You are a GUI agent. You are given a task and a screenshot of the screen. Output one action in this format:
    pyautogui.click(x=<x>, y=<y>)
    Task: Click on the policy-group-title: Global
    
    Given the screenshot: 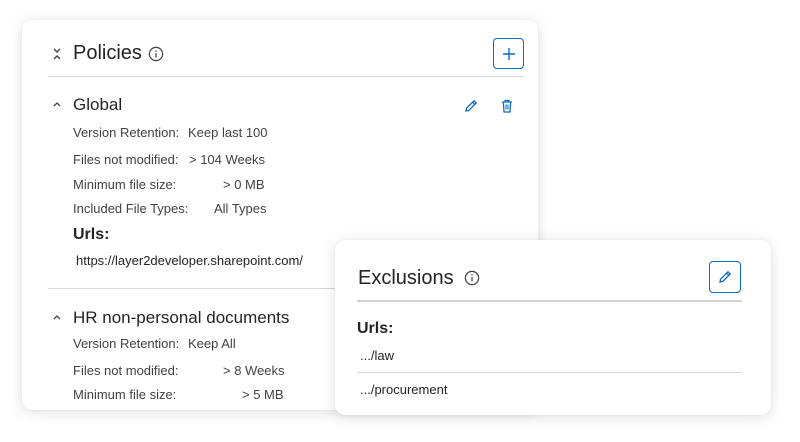 What is the action you would take?
    pyautogui.click(x=97, y=105)
    